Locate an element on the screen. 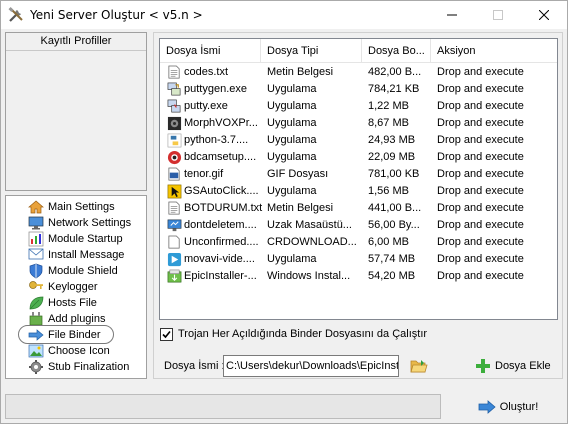 The height and width of the screenshot is (424, 568). cell-name: putty.exe is located at coordinates (206, 106).